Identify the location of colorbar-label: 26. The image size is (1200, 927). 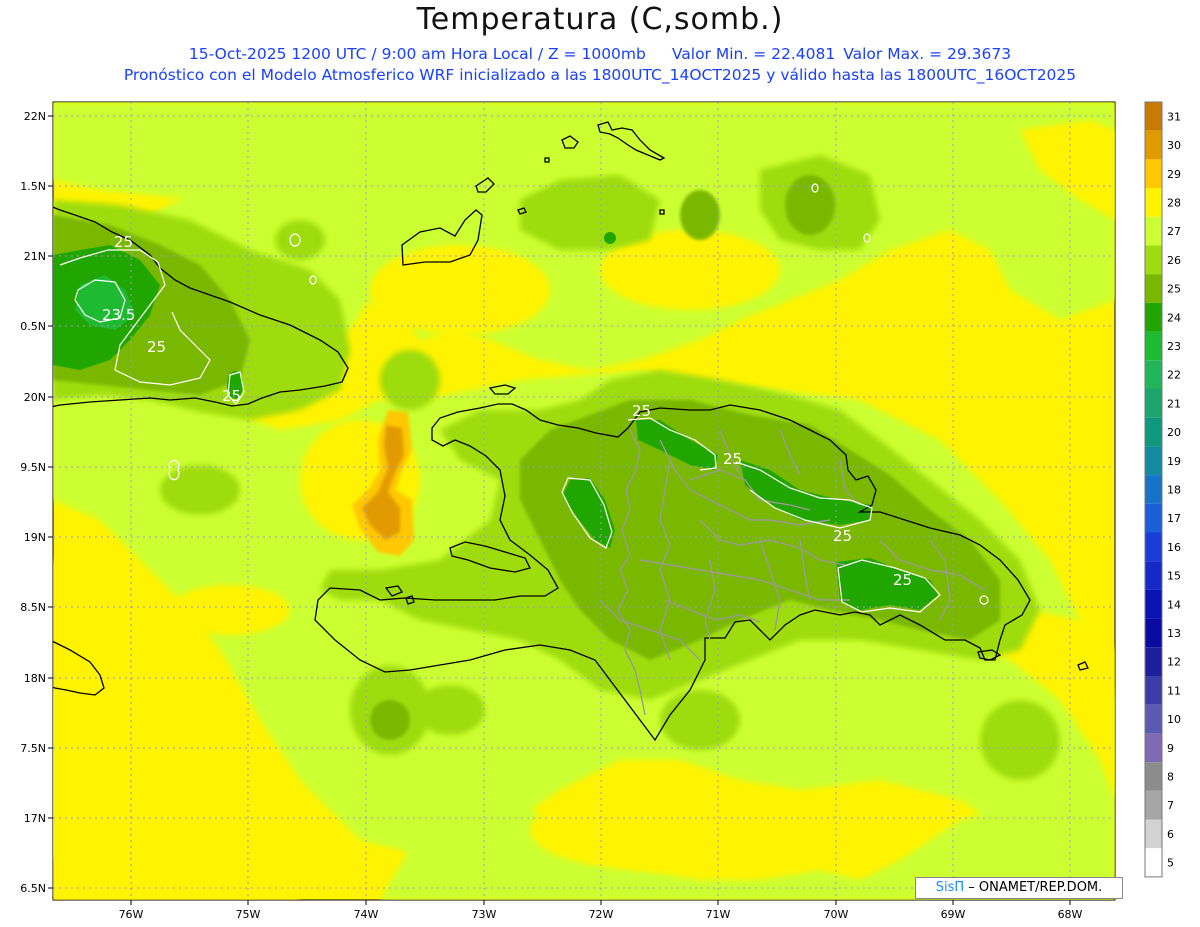
(1174, 260).